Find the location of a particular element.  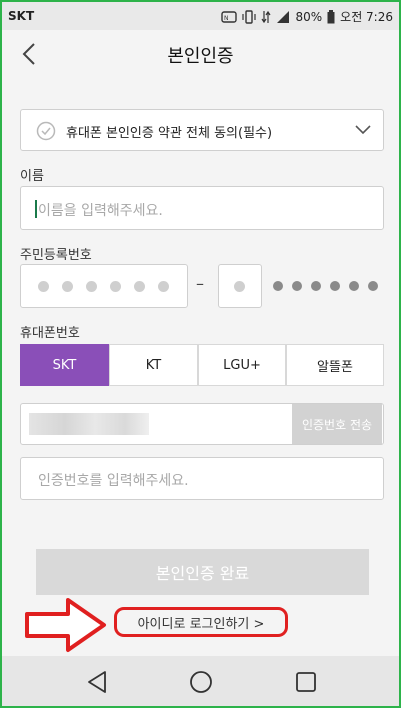

carrier-tab-kt: KT is located at coordinates (153, 365).